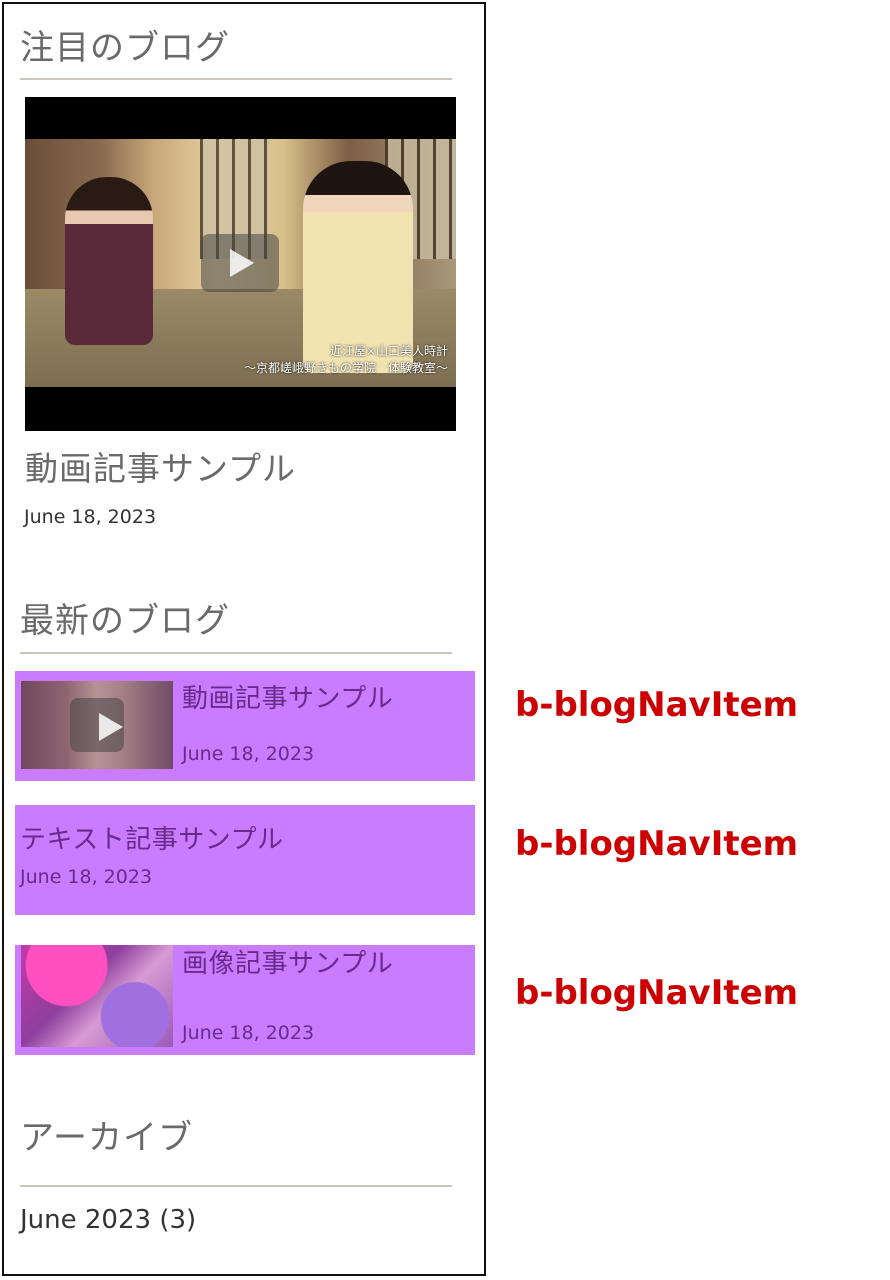 Image resolution: width=890 pixels, height=1280 pixels. What do you see at coordinates (245, 726) in the screenshot?
I see `blog-nav-item: 動画記事サンプル June 18, 2023` at bounding box center [245, 726].